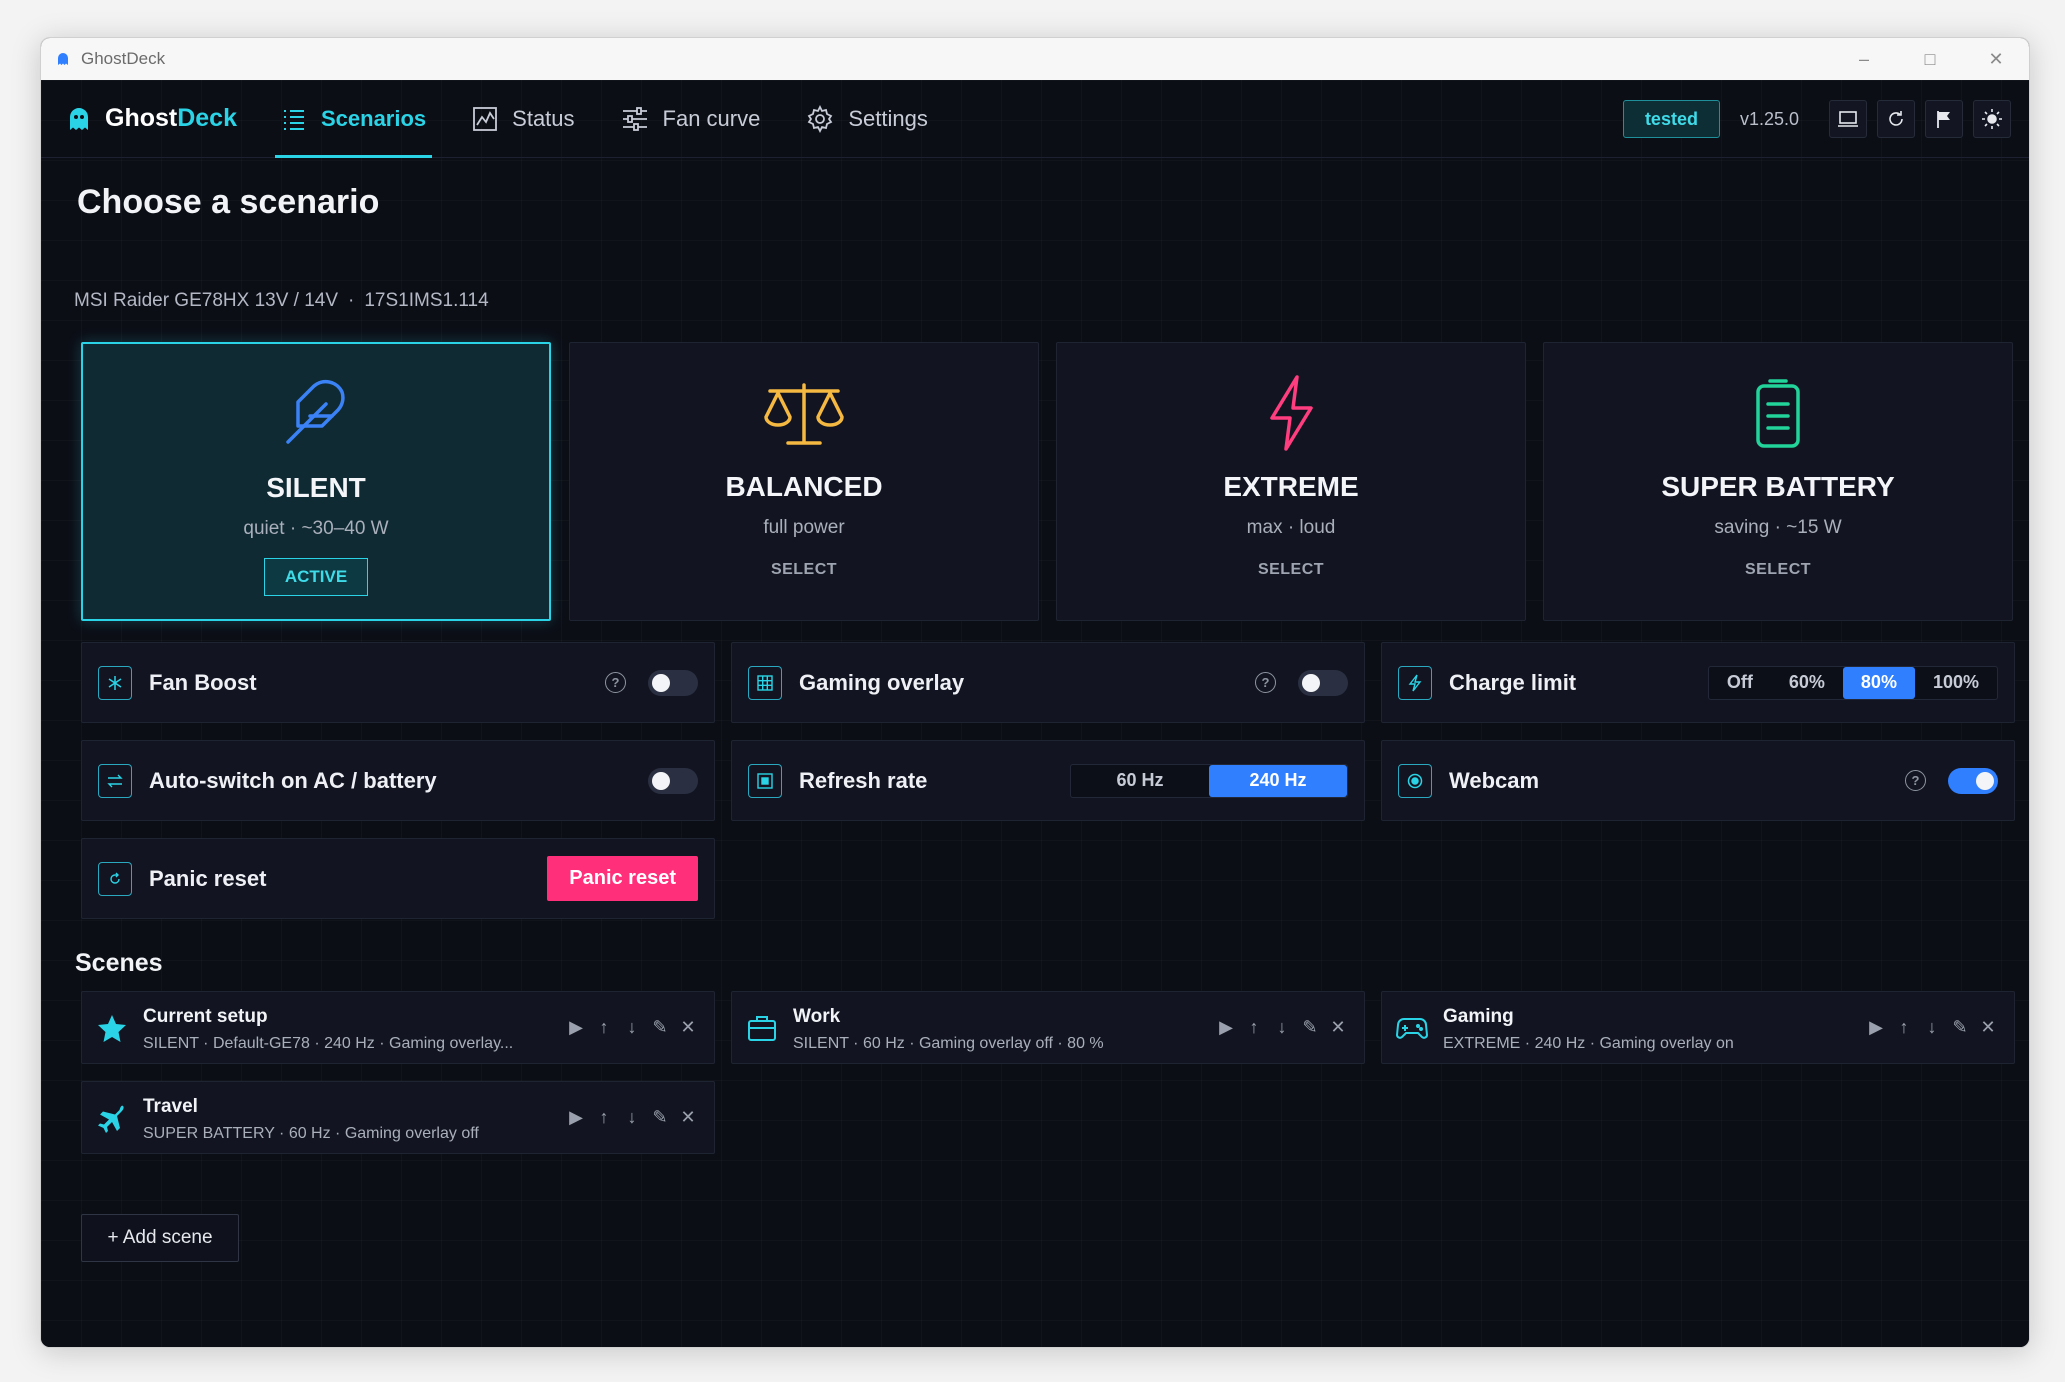  Describe the element at coordinates (1698, 780) in the screenshot. I see `webcam-card: Webcam ?` at that location.